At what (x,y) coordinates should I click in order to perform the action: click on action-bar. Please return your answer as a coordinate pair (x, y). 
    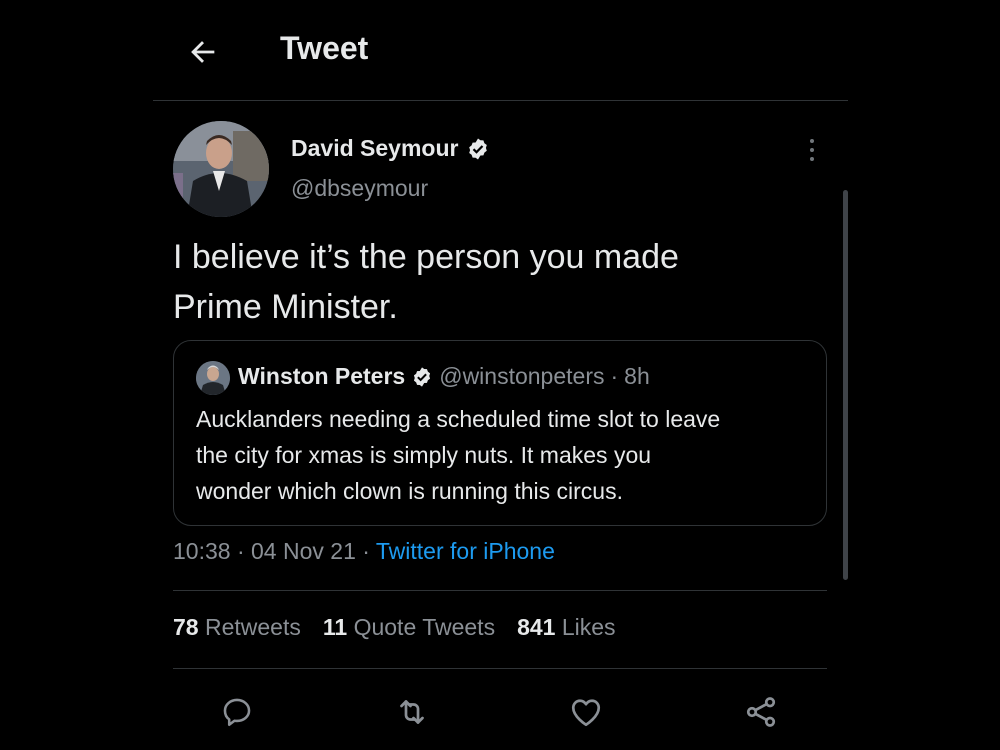
    Looking at the image, I should click on (500, 712).